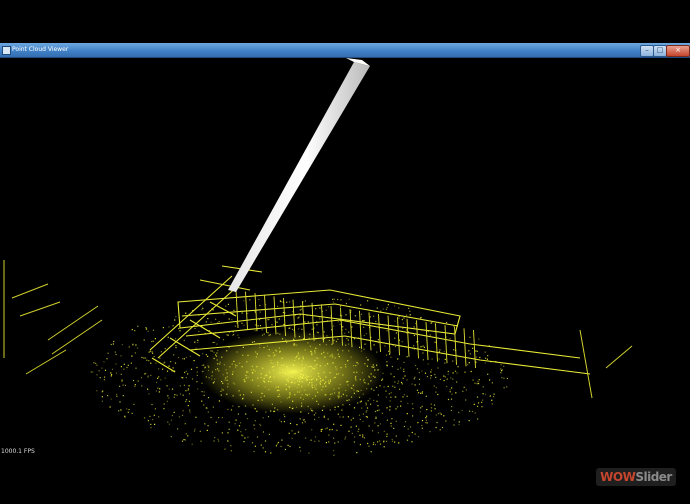  Describe the element at coordinates (660, 51) in the screenshot. I see `maximize-button: □` at that location.